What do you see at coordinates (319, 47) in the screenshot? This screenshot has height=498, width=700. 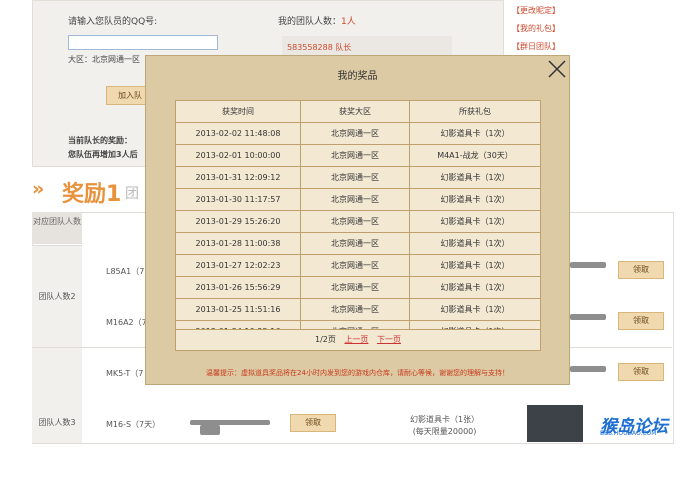 I see `member-item: 583558288 队长` at bounding box center [319, 47].